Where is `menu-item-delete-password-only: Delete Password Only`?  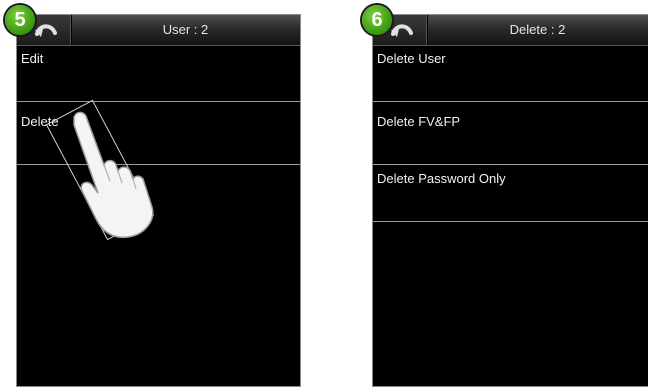 menu-item-delete-password-only: Delete Password Only is located at coordinates (510, 194).